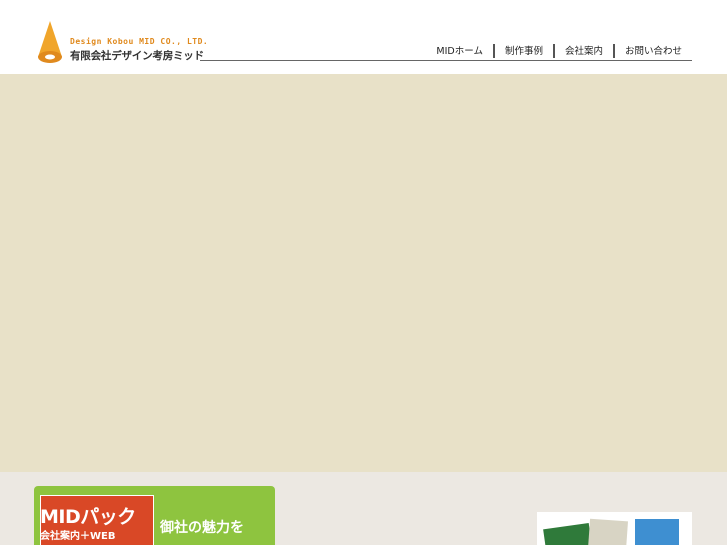 This screenshot has height=545, width=727. I want to click on main-nav: MIDホーム 制作事例 会社案内 お問い合わせ, so click(446, 52).